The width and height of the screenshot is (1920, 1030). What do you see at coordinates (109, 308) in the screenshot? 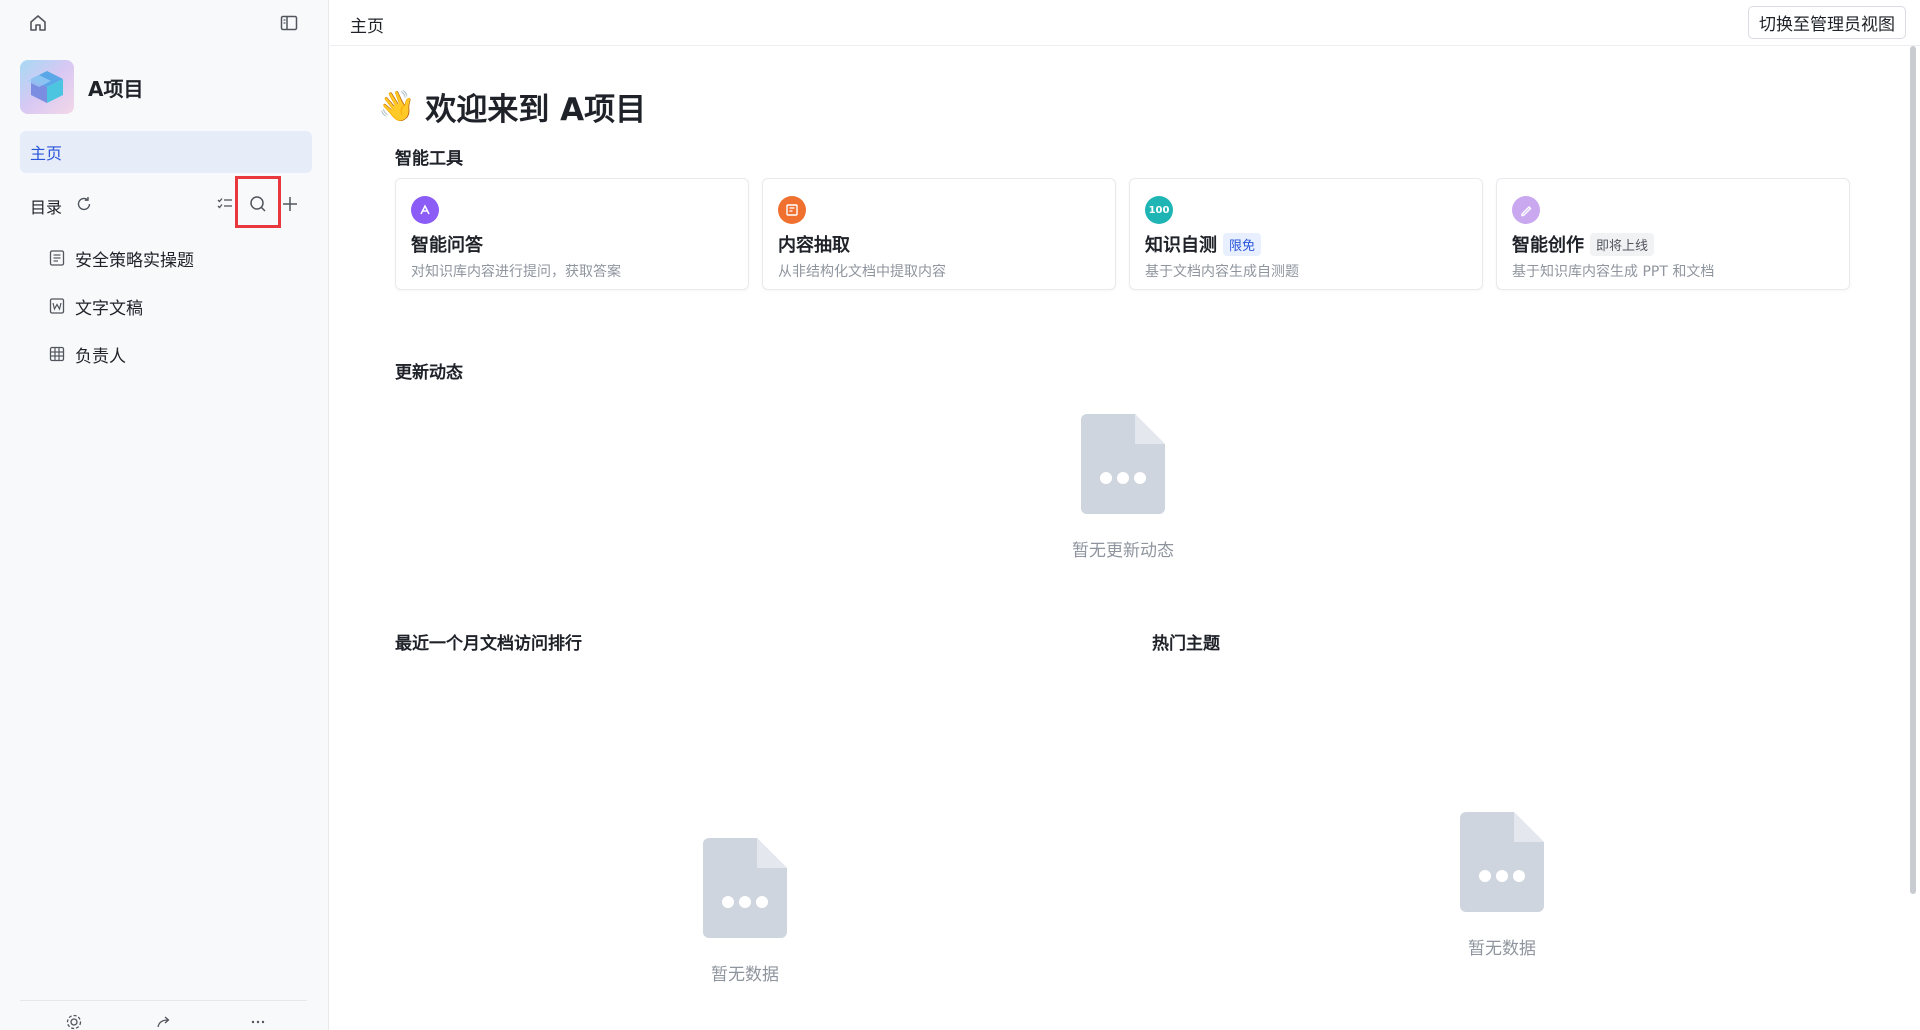
I see `toc-item-label: 文字文稿` at bounding box center [109, 308].